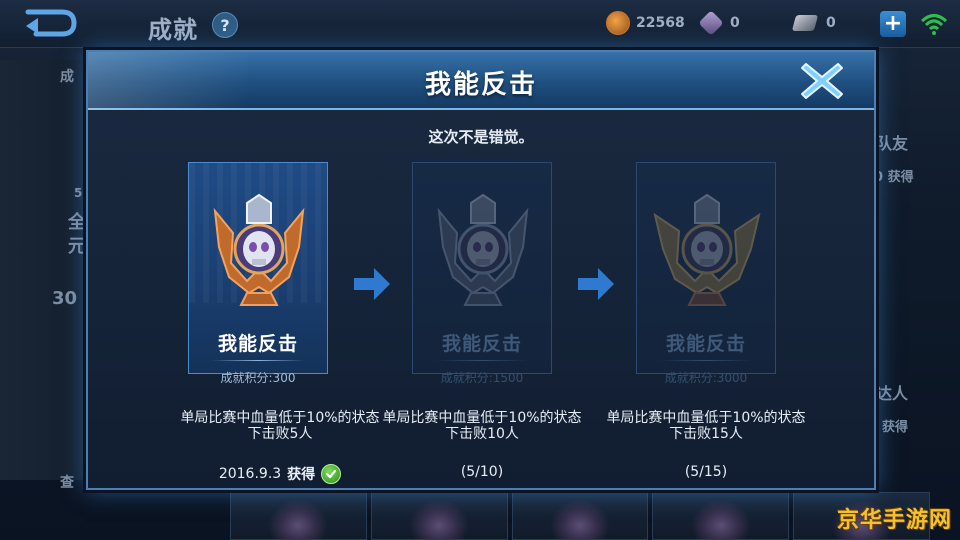  I want to click on gem-icon, so click(711, 23).